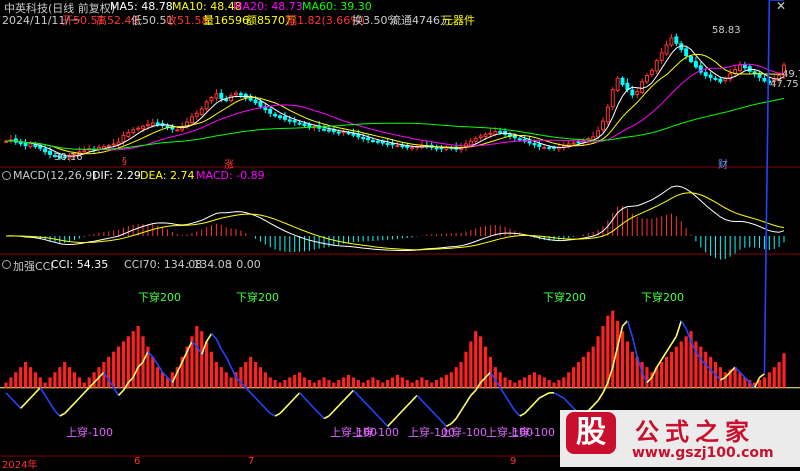 Image resolution: width=800 pixels, height=471 pixels. Describe the element at coordinates (6, 175) in the screenshot. I see `macd-panel-icon` at that location.